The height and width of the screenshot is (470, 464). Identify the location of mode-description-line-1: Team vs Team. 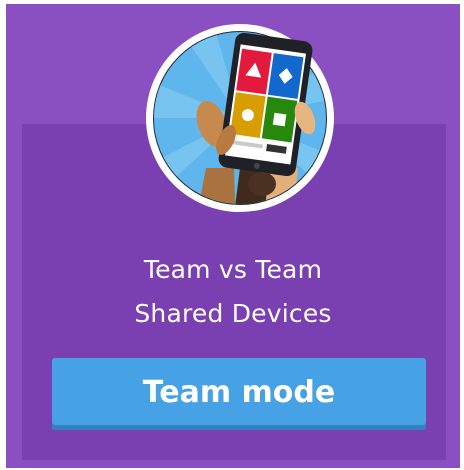
(233, 269).